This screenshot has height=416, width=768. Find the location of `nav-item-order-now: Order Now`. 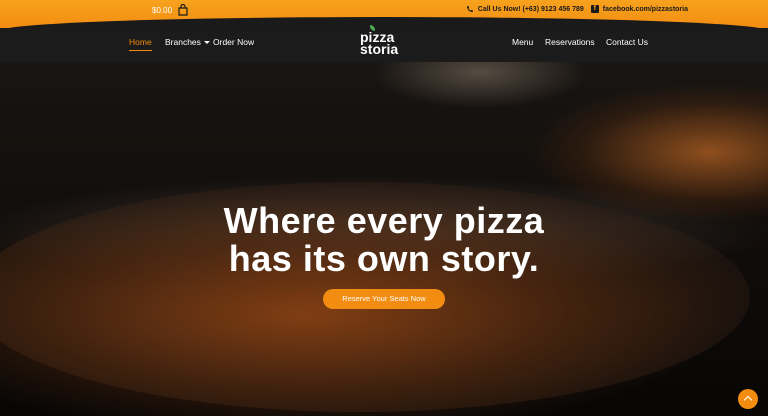

nav-item-order-now: Order Now is located at coordinates (233, 42).